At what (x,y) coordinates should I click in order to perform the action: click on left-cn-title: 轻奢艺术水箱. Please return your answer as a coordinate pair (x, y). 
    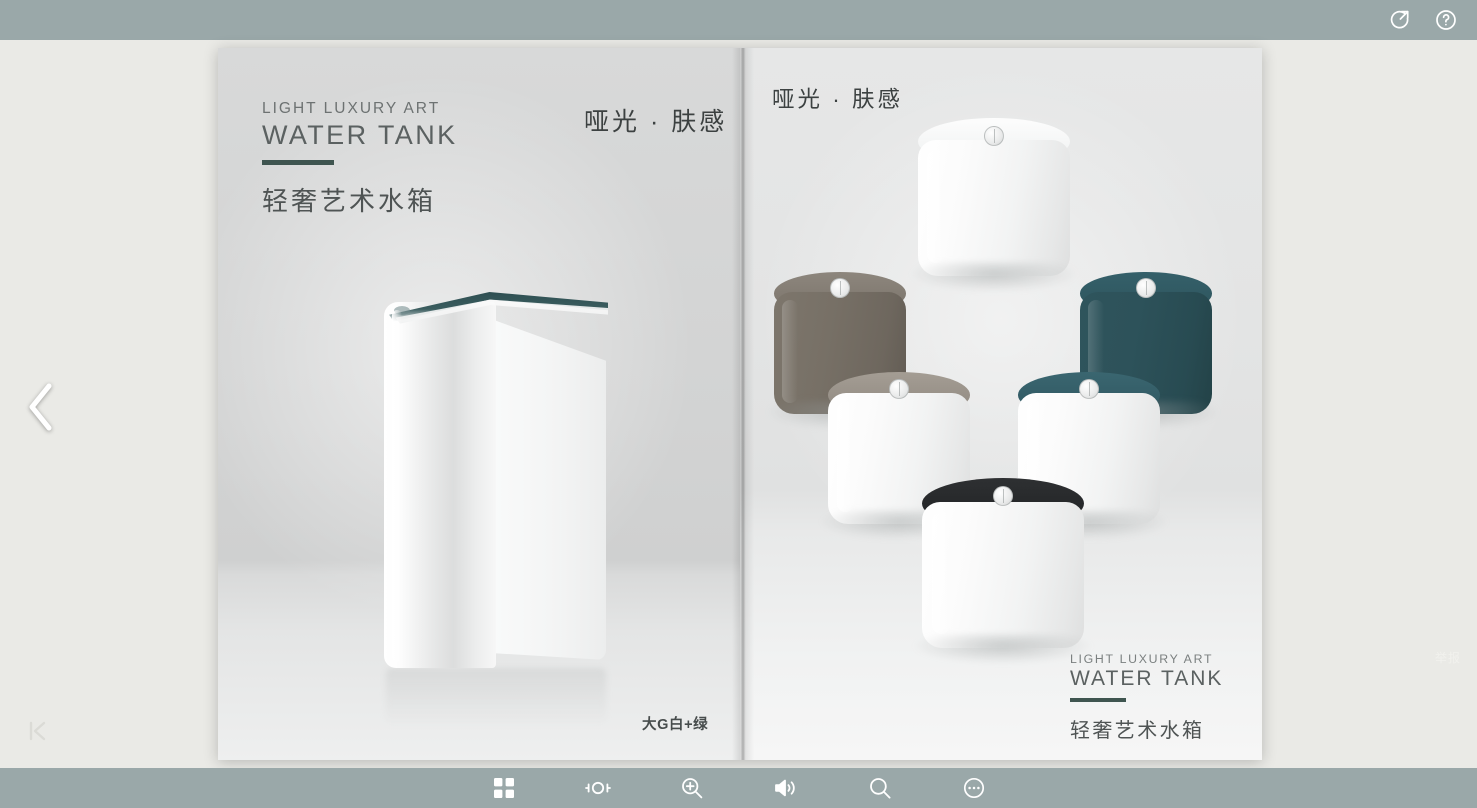
    Looking at the image, I should click on (349, 201).